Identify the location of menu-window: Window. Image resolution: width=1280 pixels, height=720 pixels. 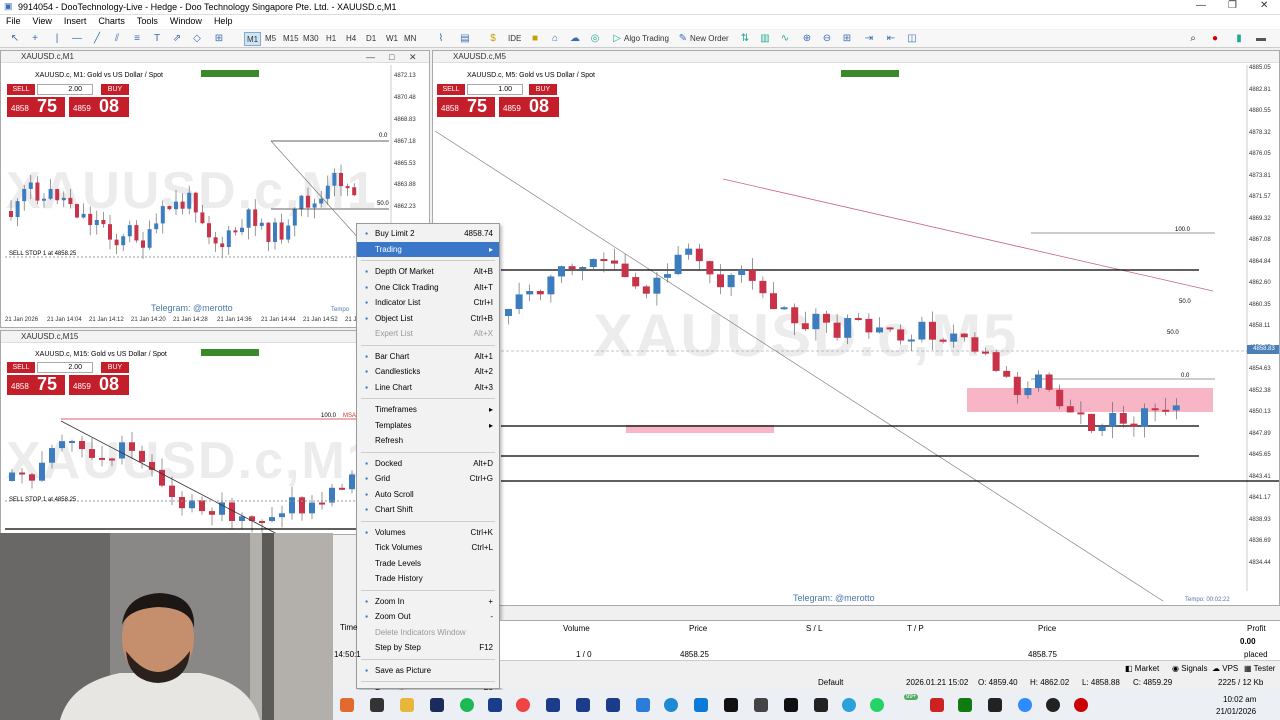
(186, 21).